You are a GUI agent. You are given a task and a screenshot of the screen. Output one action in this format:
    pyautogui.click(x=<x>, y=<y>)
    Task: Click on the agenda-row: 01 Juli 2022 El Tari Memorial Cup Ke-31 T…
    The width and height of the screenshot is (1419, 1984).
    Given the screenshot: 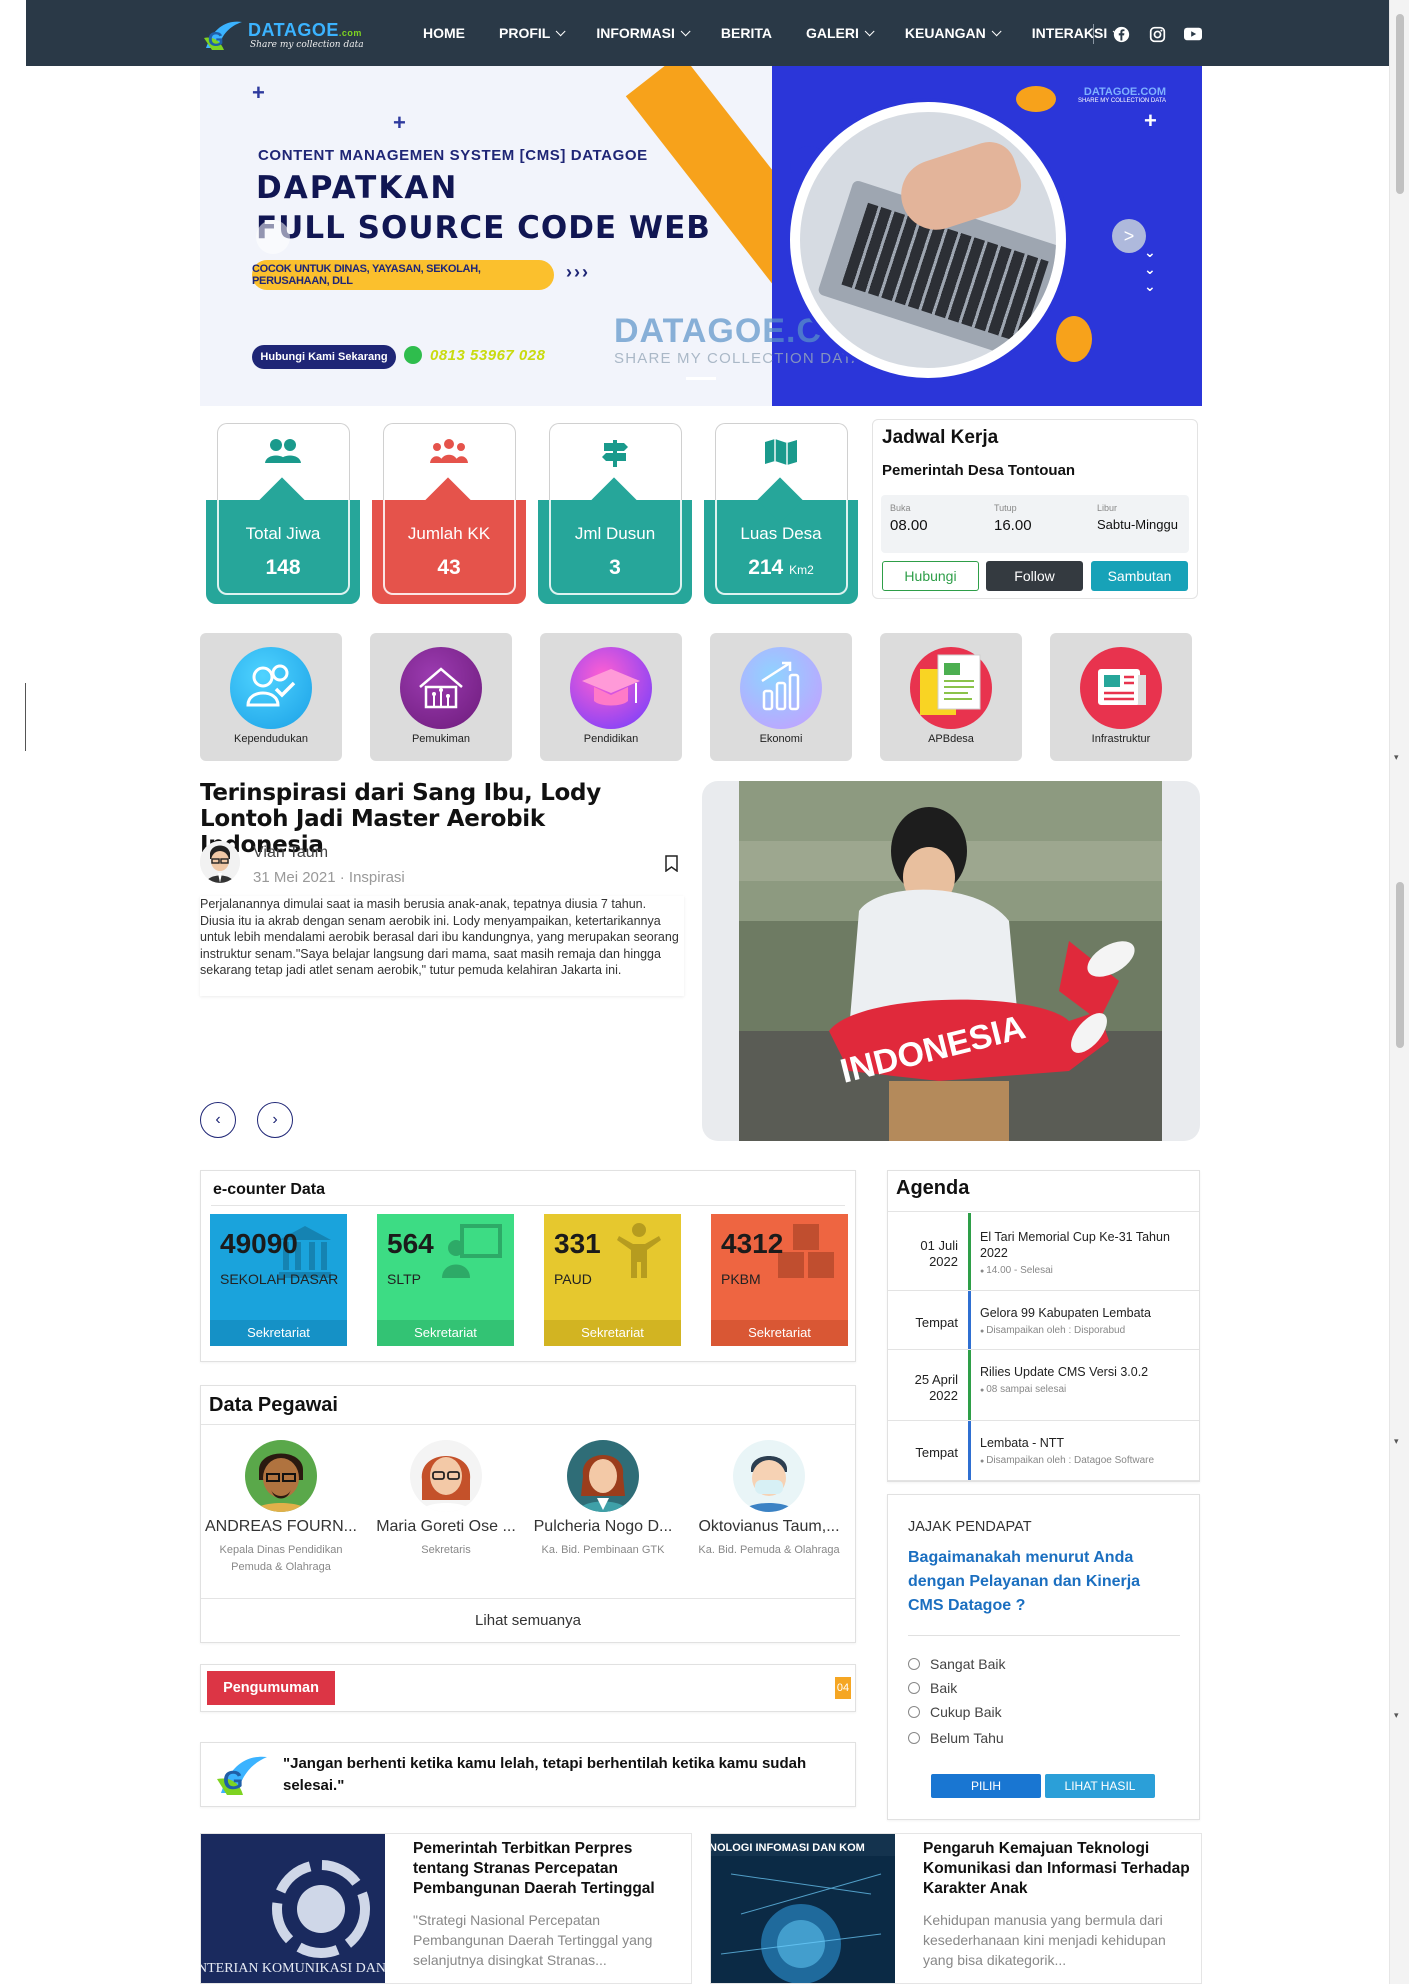 What is the action you would take?
    pyautogui.click(x=1043, y=1252)
    